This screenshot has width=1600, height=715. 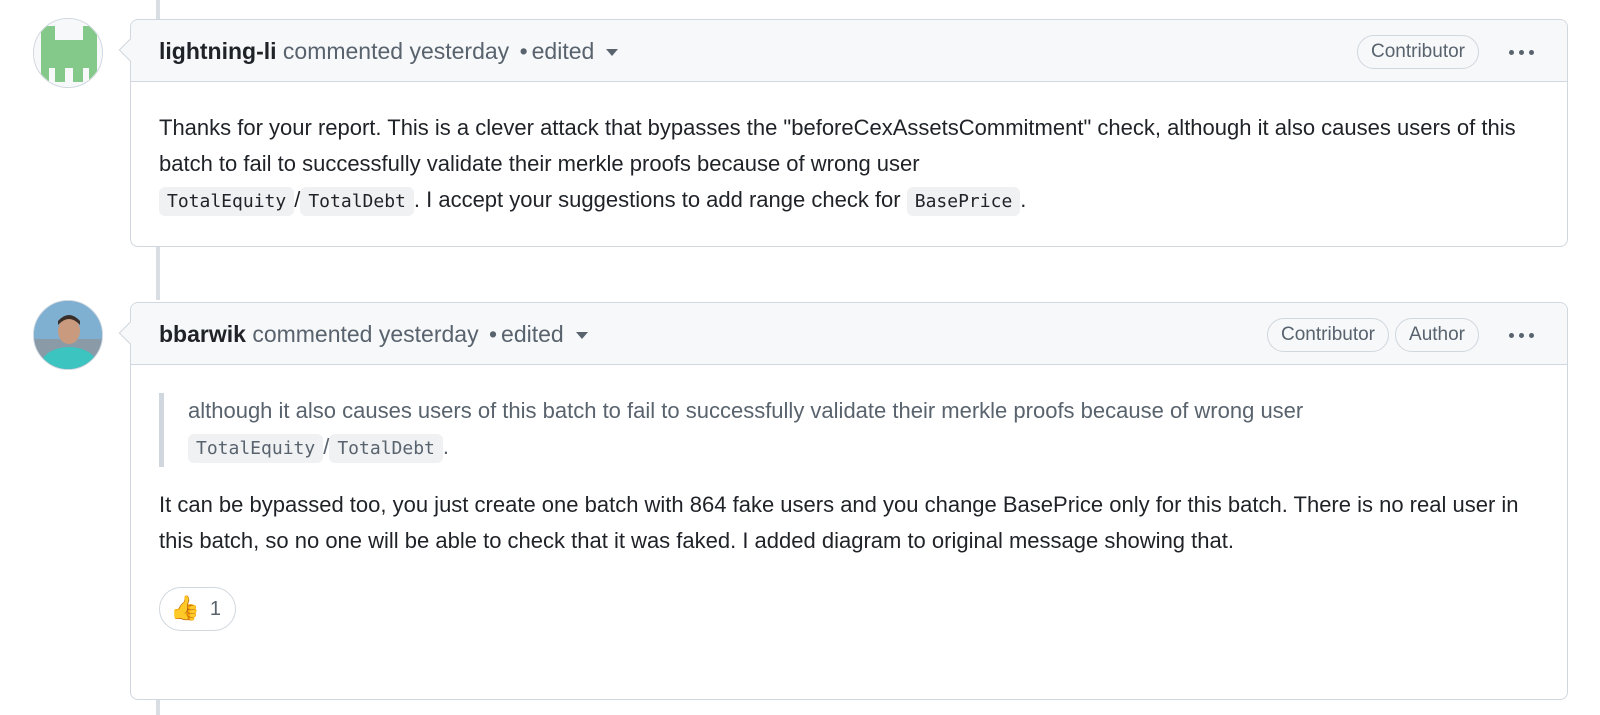 What do you see at coordinates (215, 609) in the screenshot?
I see `reaction-count: 1` at bounding box center [215, 609].